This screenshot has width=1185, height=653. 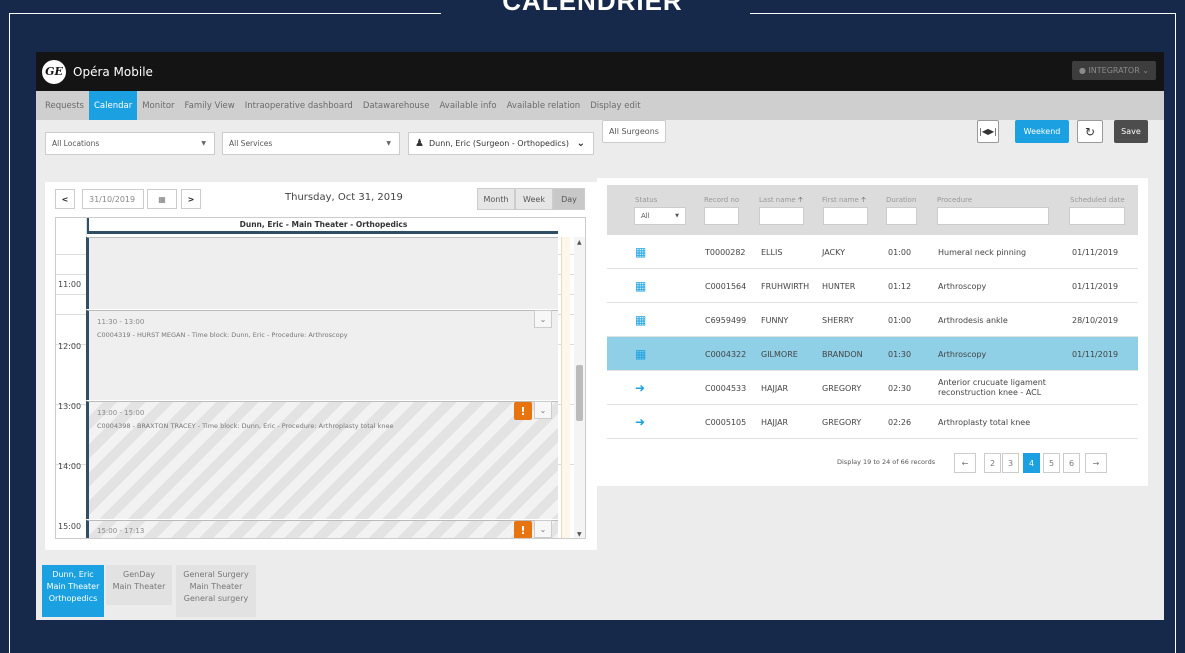 I want to click on status-filter-select: All ▼, so click(x=660, y=216).